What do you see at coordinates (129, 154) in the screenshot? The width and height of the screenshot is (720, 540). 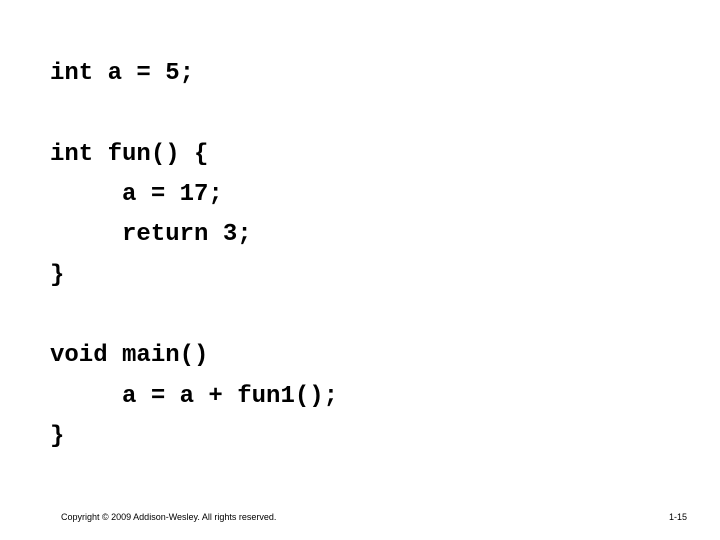 I see `code-line-fun-signature: int fun() {` at bounding box center [129, 154].